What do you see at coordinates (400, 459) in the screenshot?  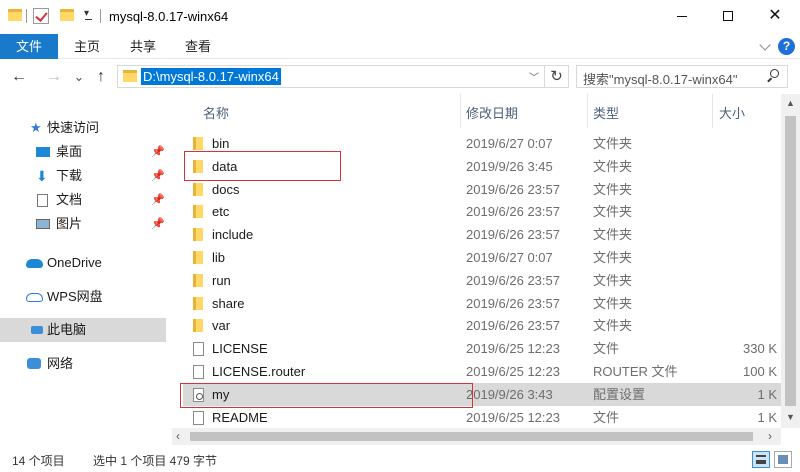 I see `status-bar: 14 个项目 选中 1 个项目 479 字节` at bounding box center [400, 459].